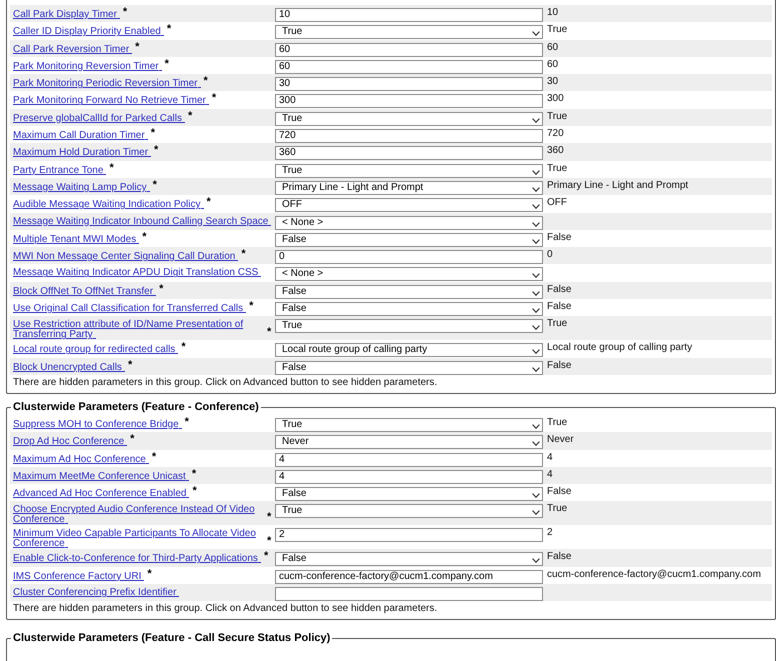 The width and height of the screenshot is (776, 661). What do you see at coordinates (129, 309) in the screenshot?
I see `parameter-link: Use Original Call Classification for Transferred Calls` at bounding box center [129, 309].